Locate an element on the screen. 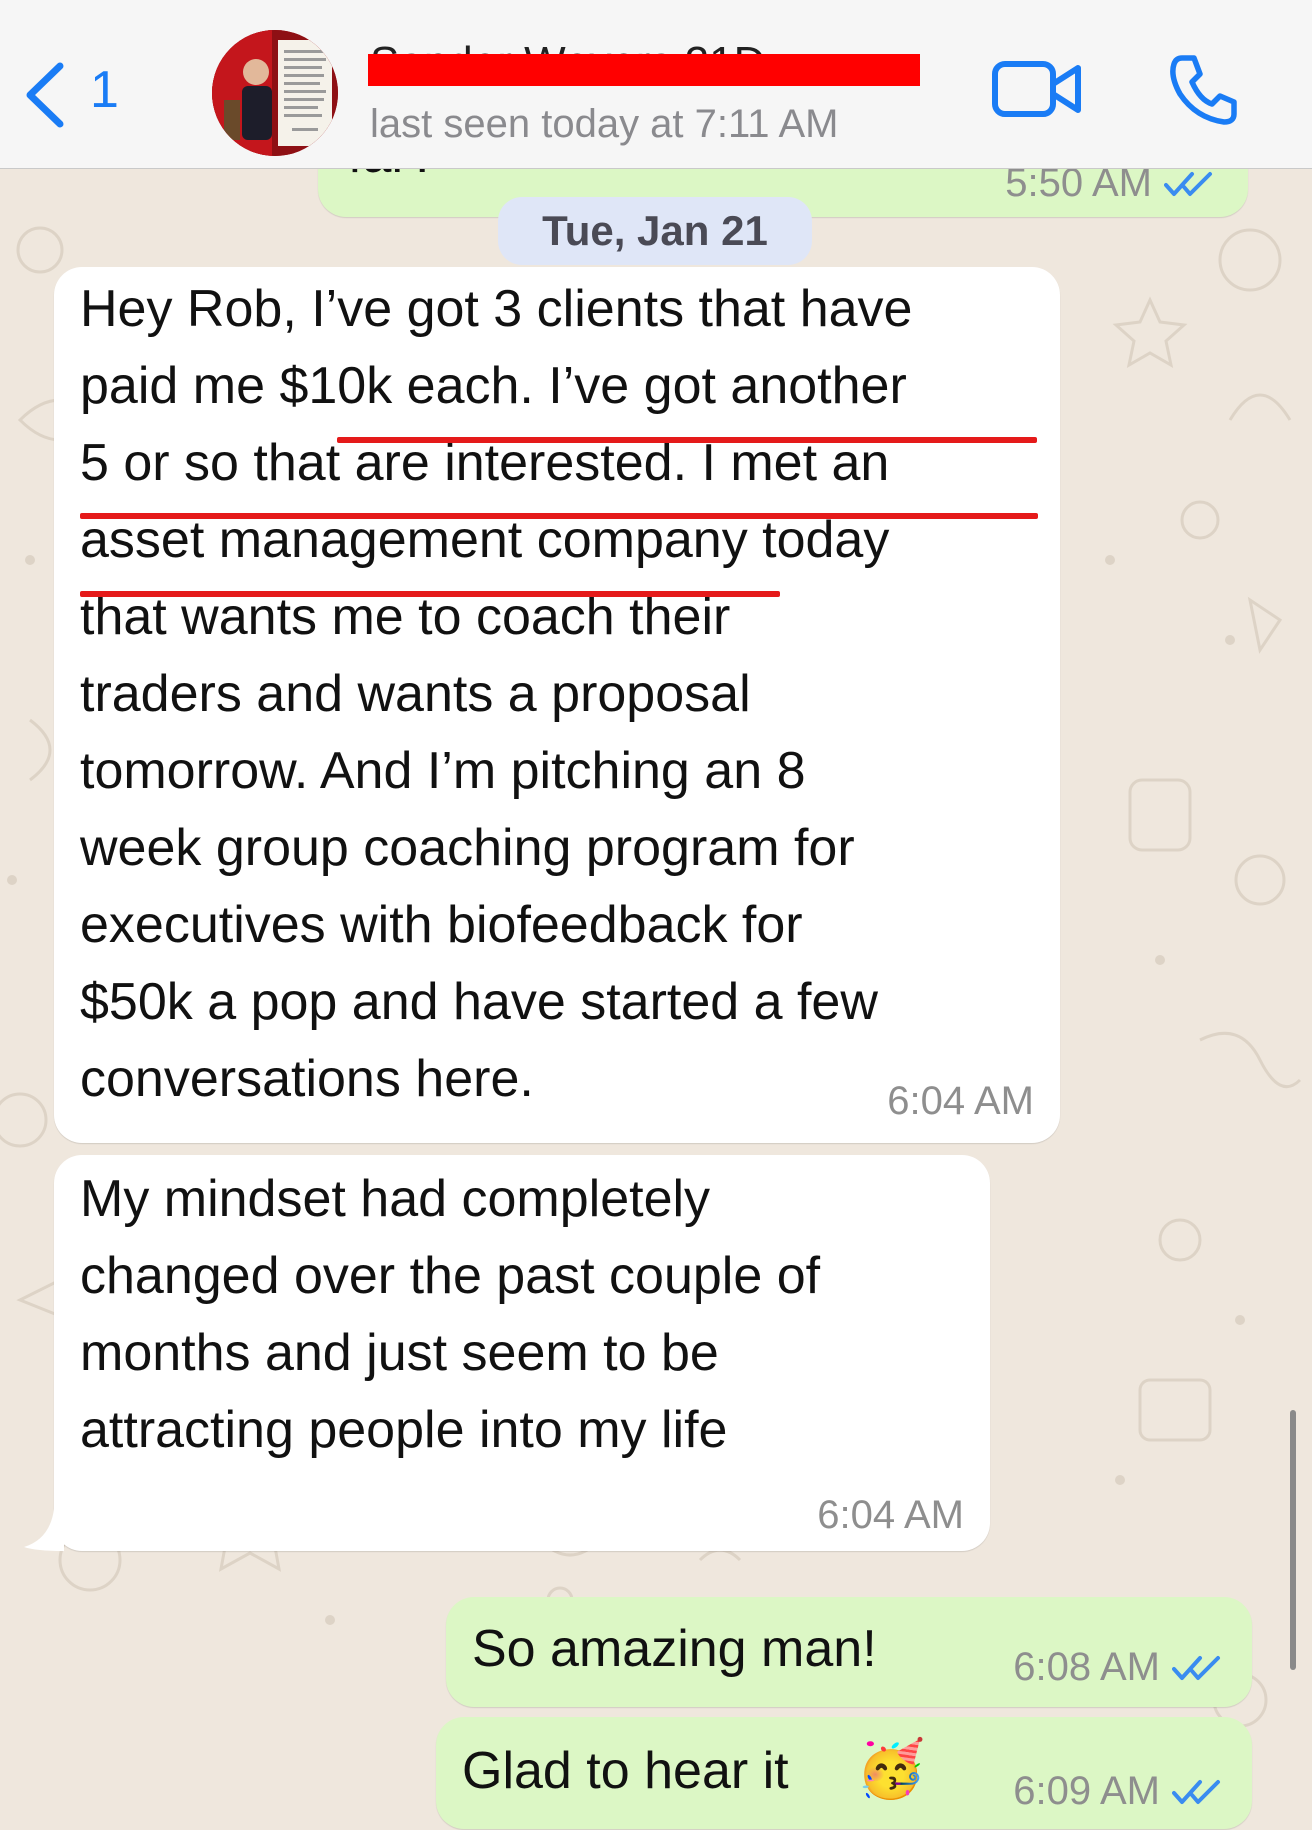  message-line: Hey Rob, I’ve got 3 clients that have is located at coordinates (496, 309).